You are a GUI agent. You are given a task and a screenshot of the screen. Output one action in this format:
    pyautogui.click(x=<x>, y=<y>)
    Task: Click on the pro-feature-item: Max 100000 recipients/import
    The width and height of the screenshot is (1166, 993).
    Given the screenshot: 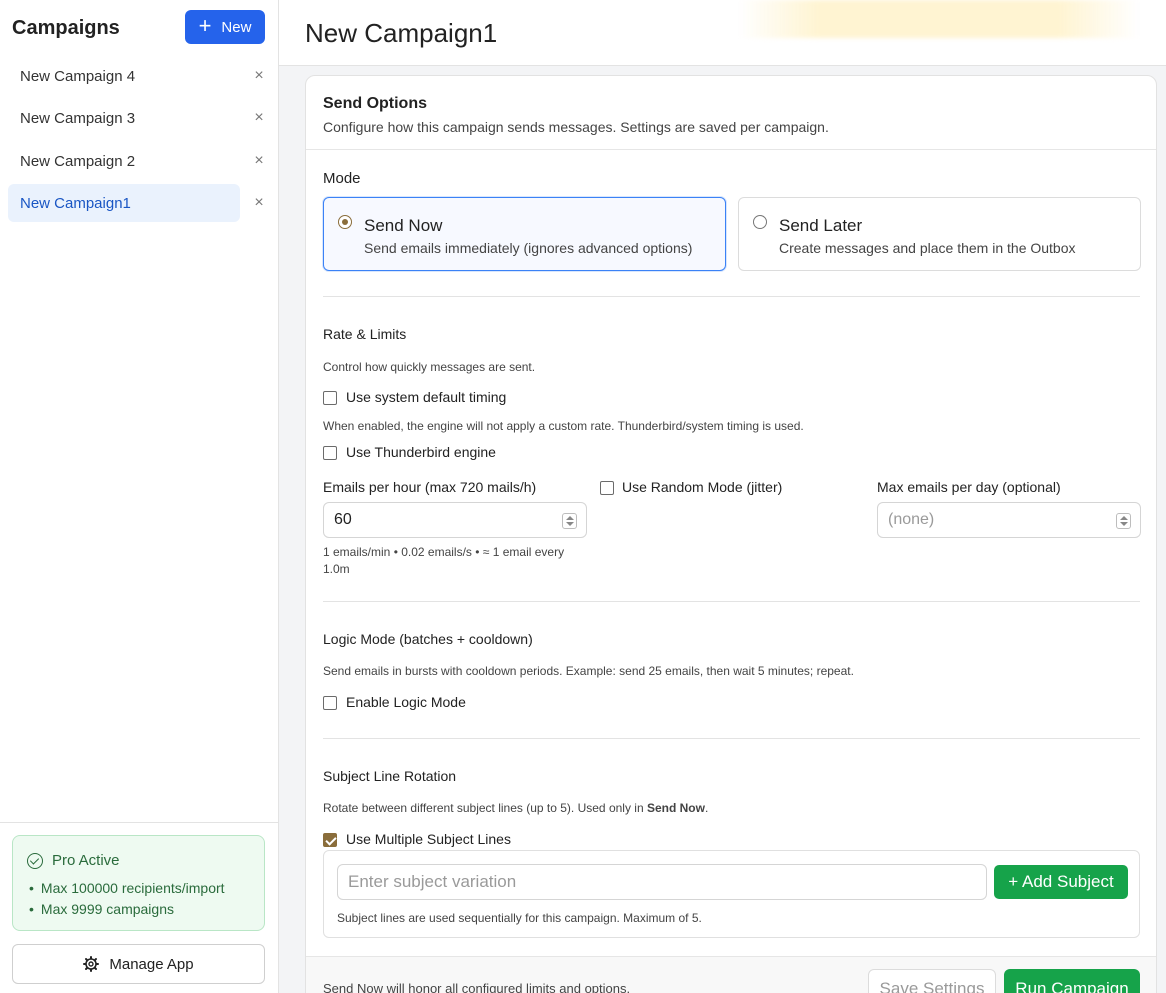 What is the action you would take?
    pyautogui.click(x=127, y=888)
    